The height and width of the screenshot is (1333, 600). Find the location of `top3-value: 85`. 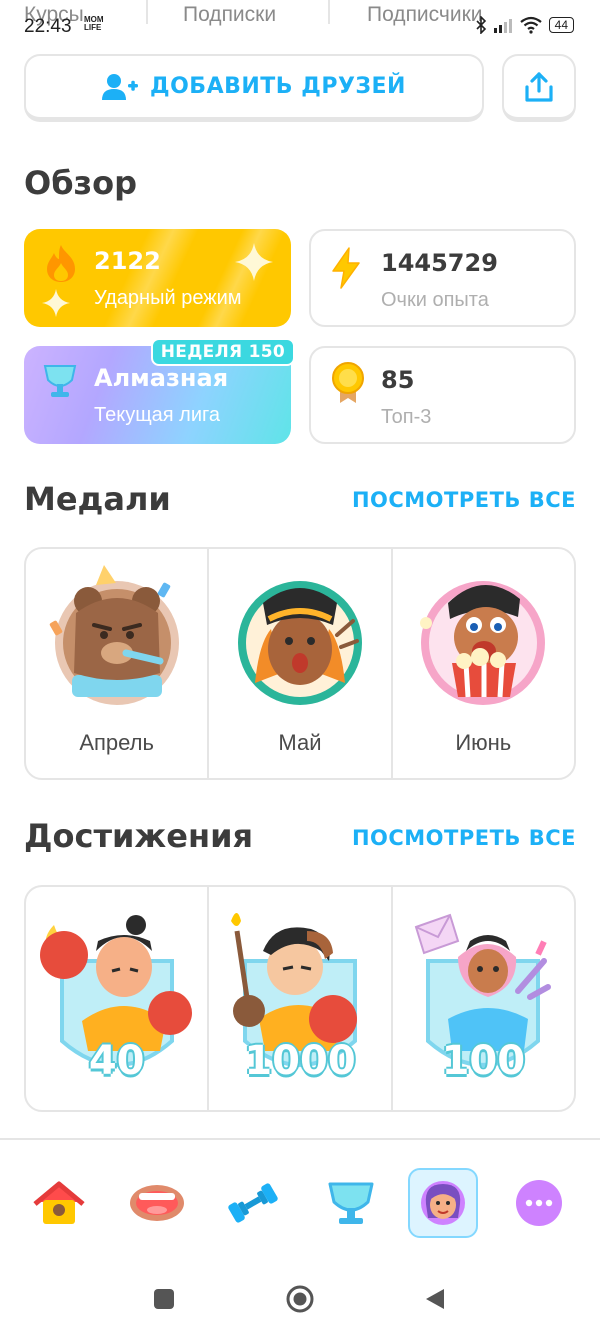

top3-value: 85 is located at coordinates (398, 380).